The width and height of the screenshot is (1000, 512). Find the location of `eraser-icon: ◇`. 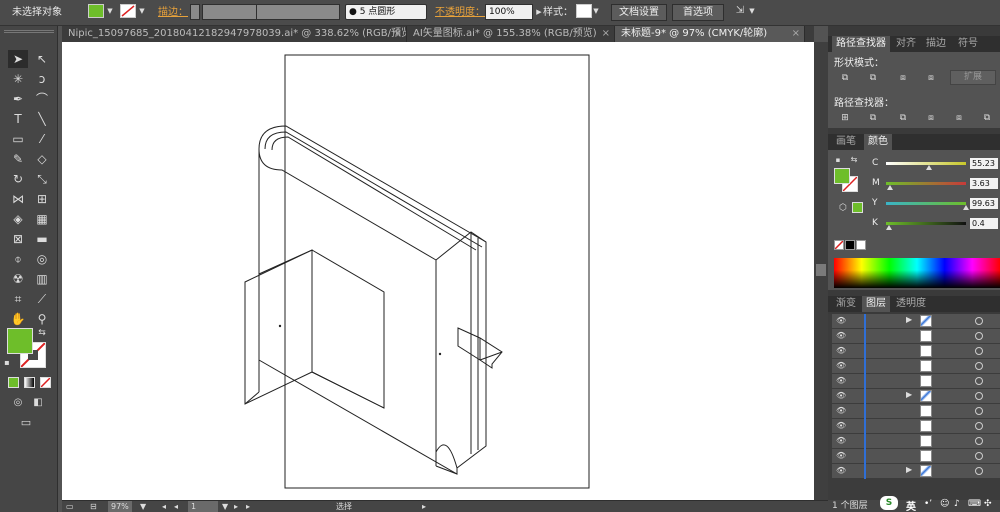

eraser-icon: ◇ is located at coordinates (42, 159).